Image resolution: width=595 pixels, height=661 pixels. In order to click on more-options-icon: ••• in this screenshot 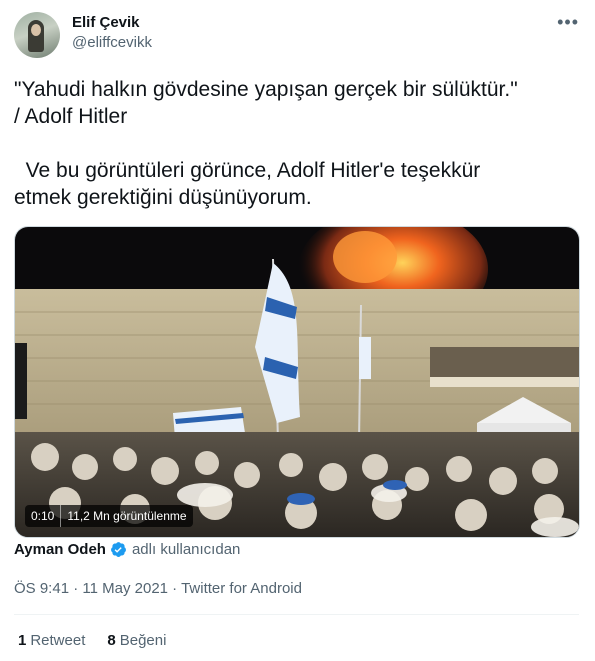, I will do `click(568, 22)`.